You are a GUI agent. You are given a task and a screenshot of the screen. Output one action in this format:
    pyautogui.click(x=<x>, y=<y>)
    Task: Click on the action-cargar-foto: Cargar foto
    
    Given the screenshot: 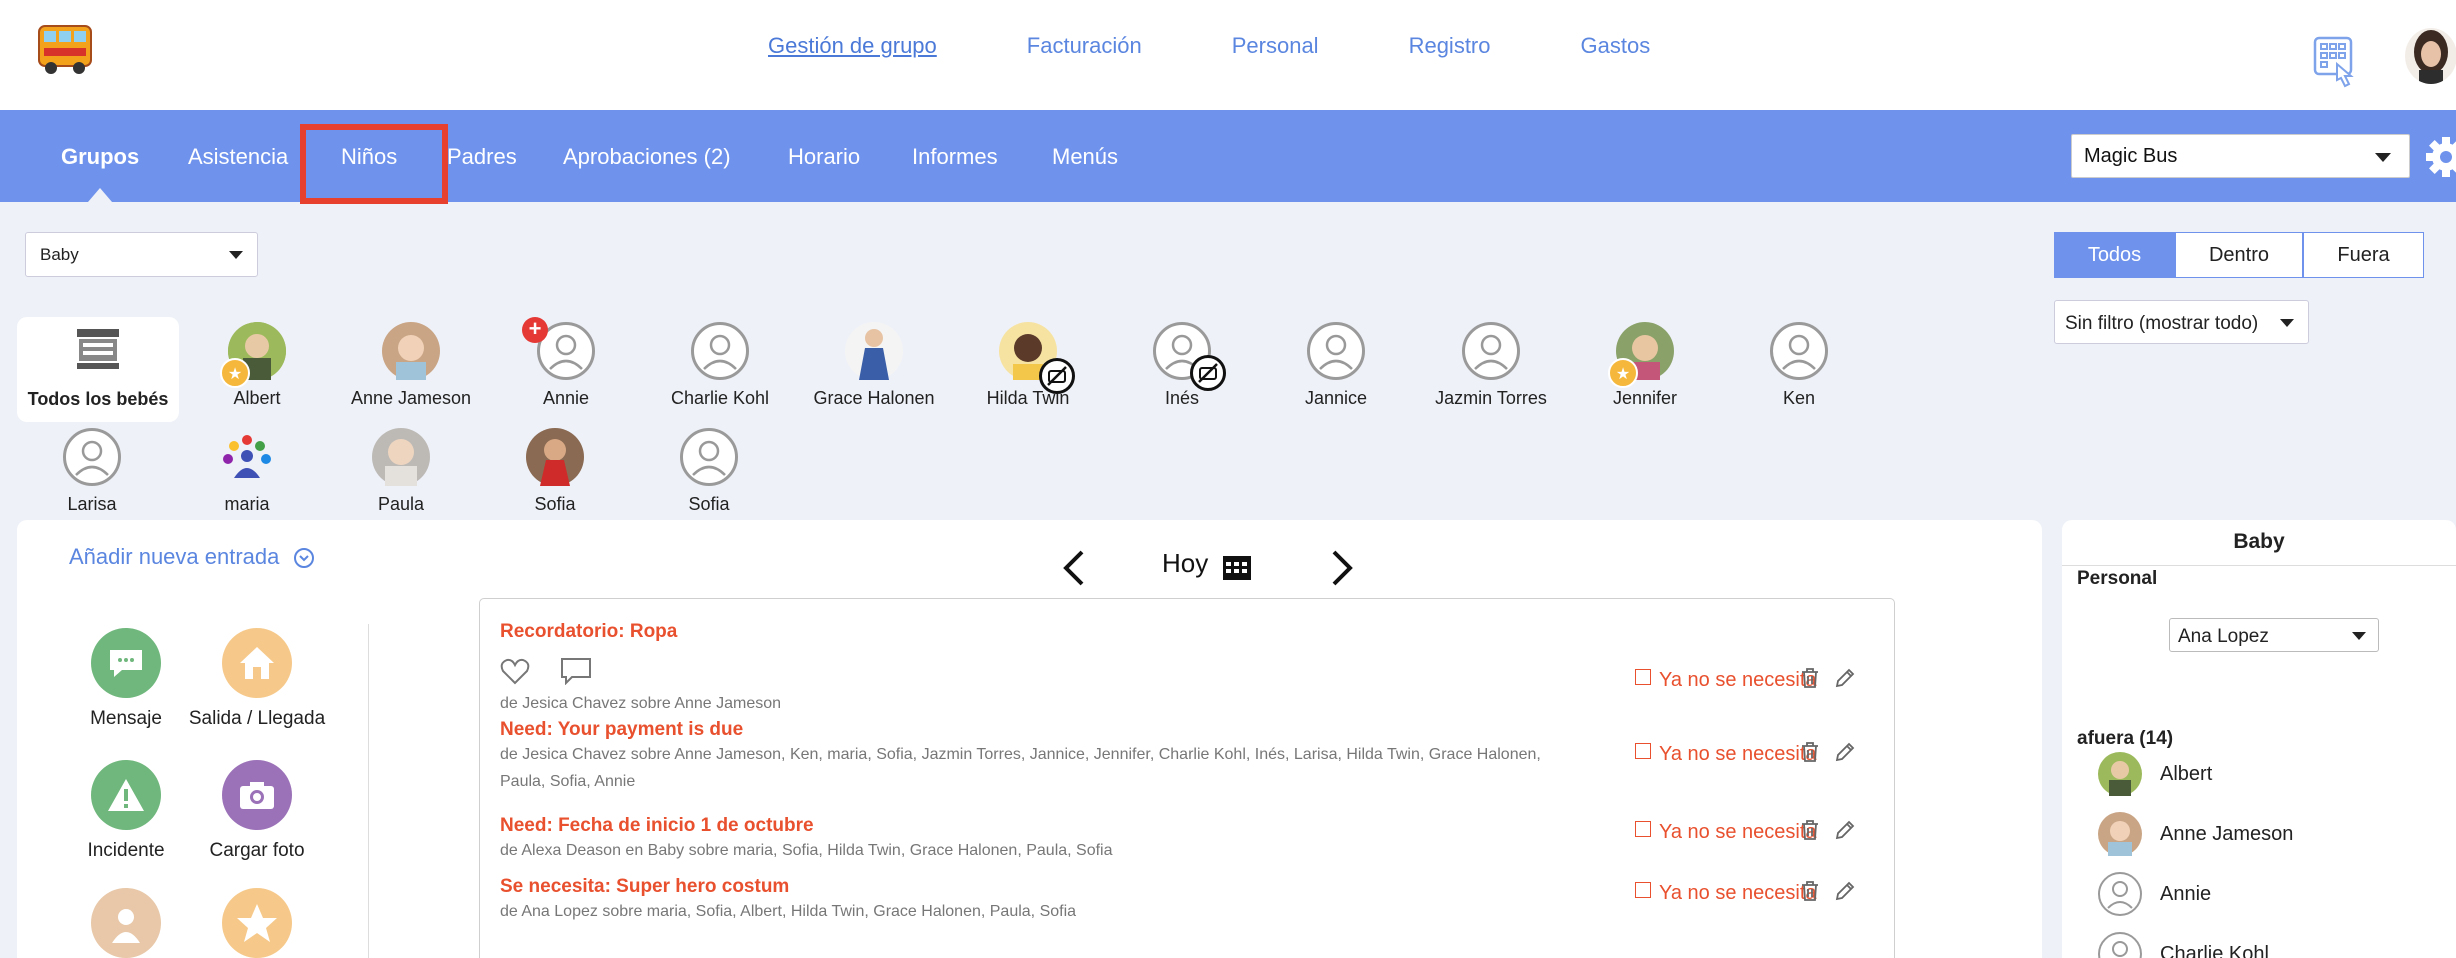 What is the action you would take?
    pyautogui.click(x=257, y=811)
    